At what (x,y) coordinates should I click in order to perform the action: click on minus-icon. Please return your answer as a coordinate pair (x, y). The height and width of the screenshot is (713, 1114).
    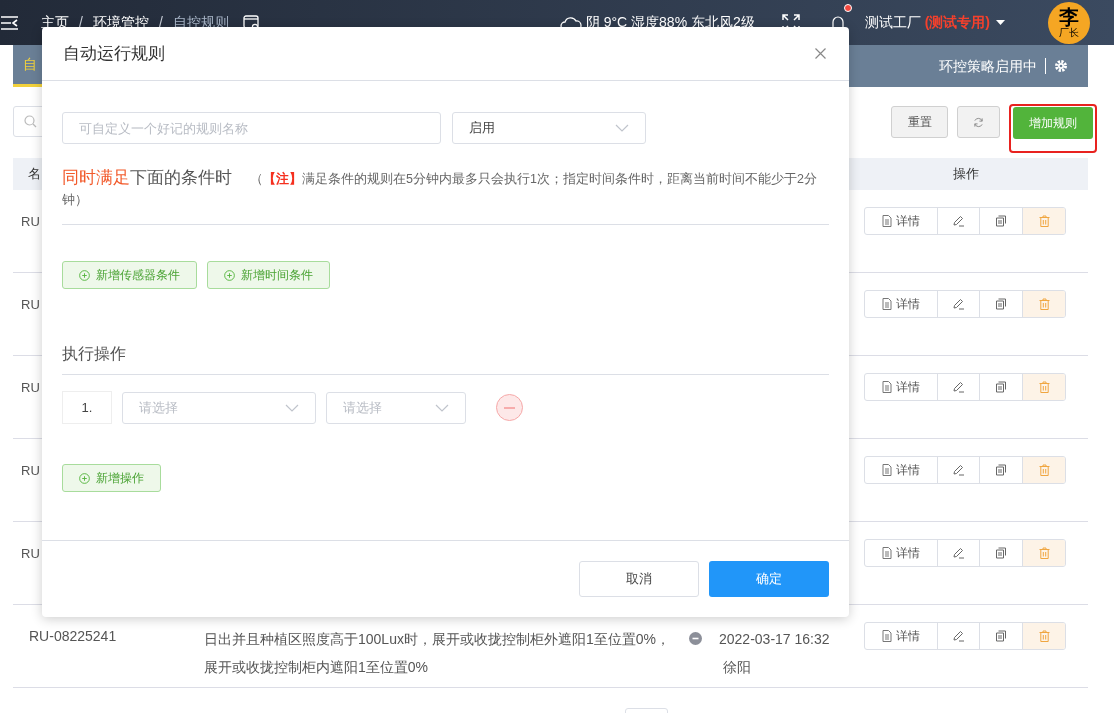
    Looking at the image, I should click on (509, 407).